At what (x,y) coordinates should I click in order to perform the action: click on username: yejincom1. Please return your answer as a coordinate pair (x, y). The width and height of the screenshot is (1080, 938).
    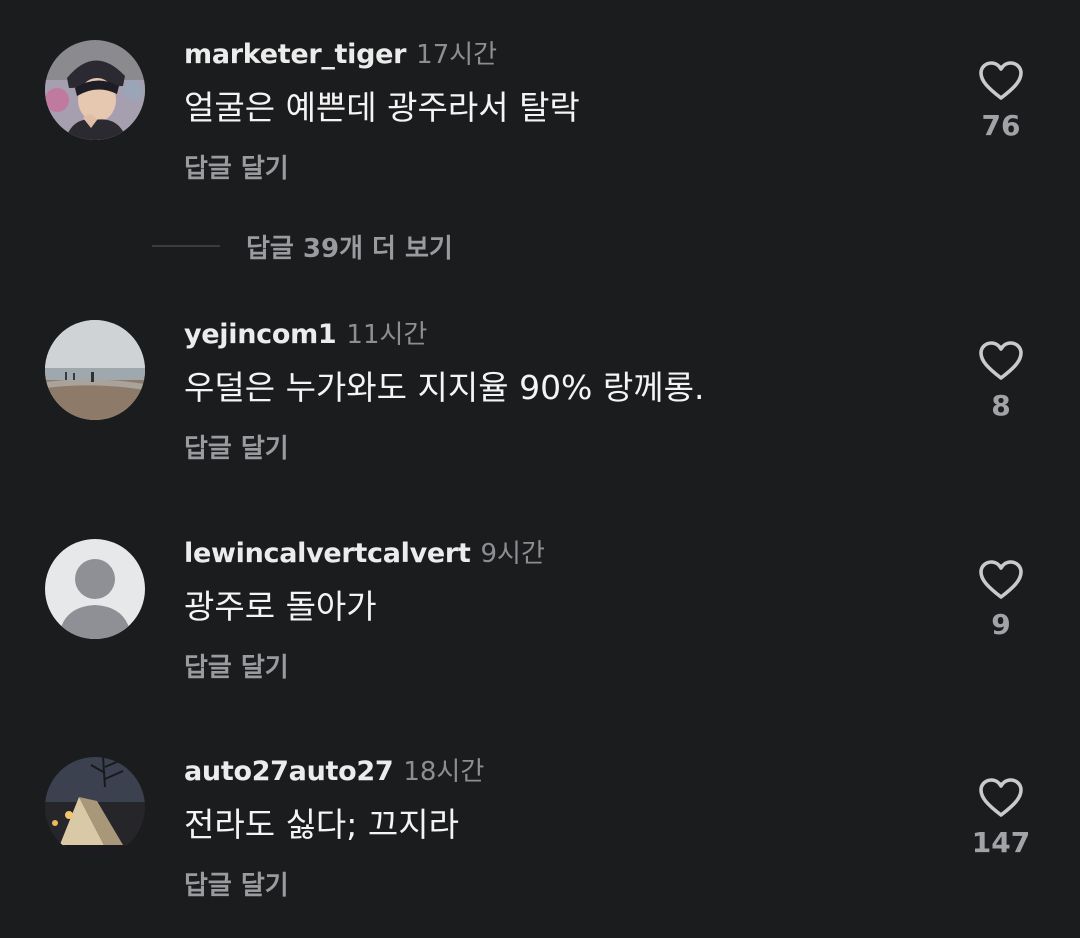
    Looking at the image, I should click on (260, 334).